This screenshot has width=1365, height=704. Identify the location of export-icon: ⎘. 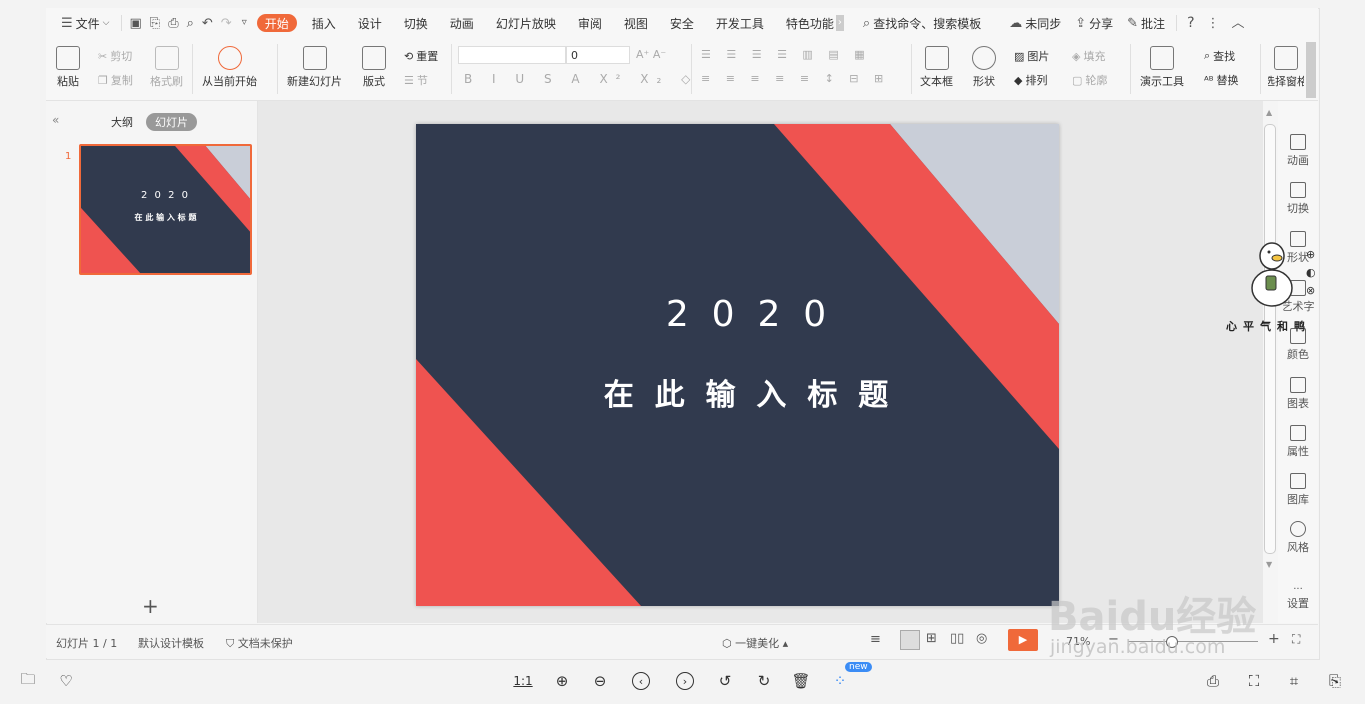
(1335, 681).